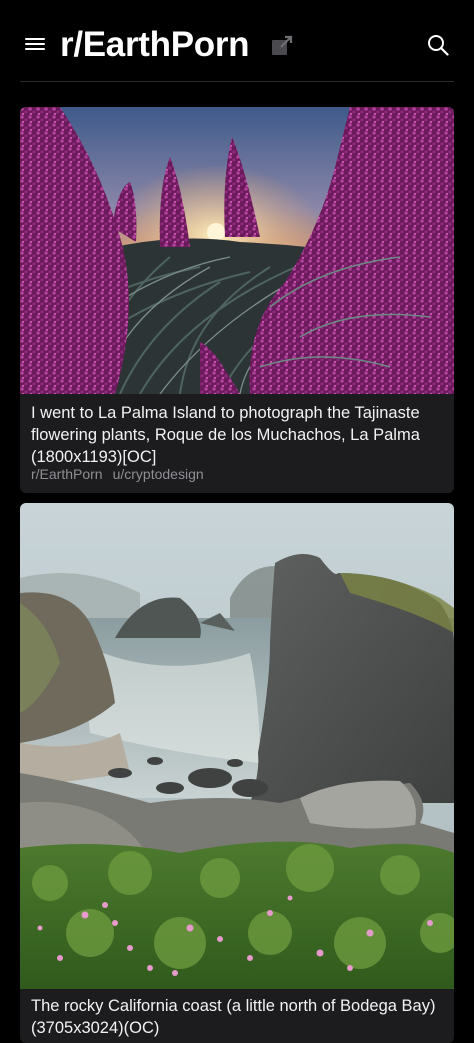  I want to click on open-external-icon, so click(282, 46).